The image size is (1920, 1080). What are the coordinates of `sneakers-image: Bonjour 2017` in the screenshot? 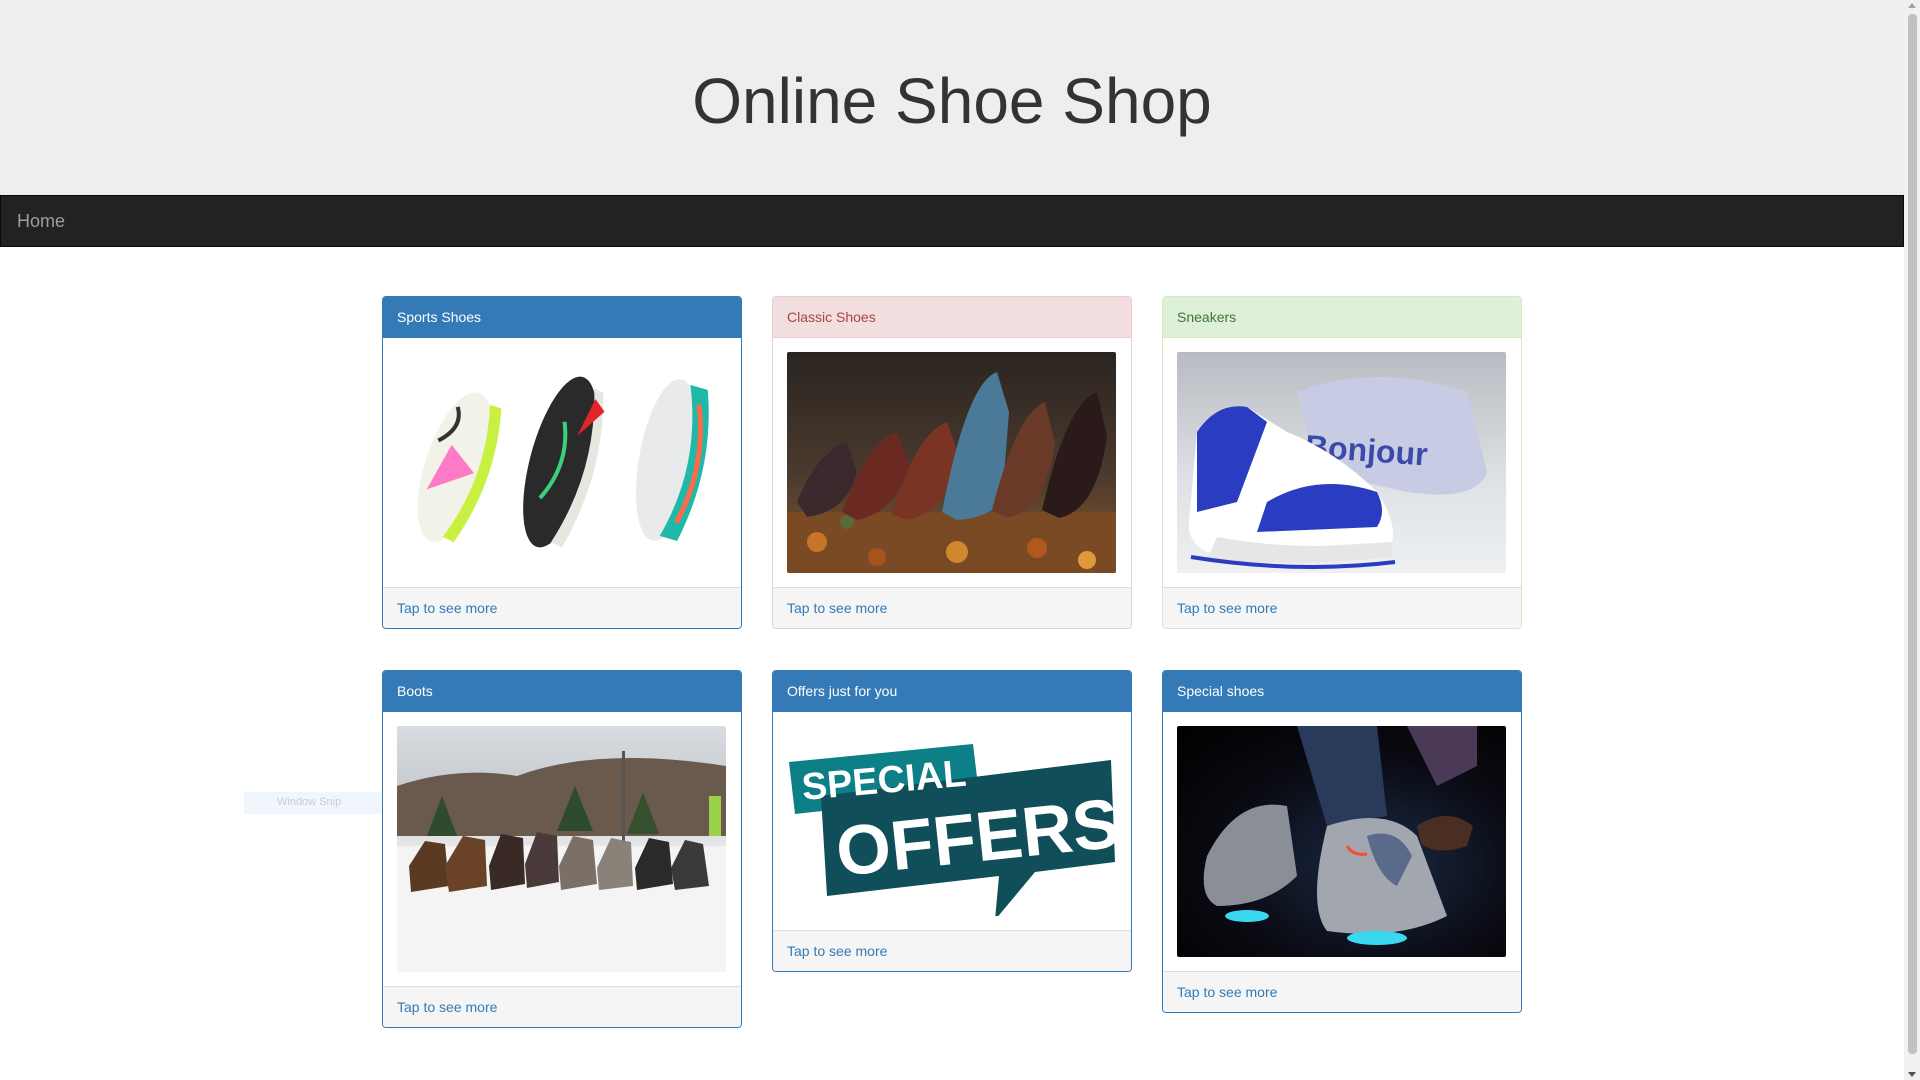 It's located at (1341, 462).